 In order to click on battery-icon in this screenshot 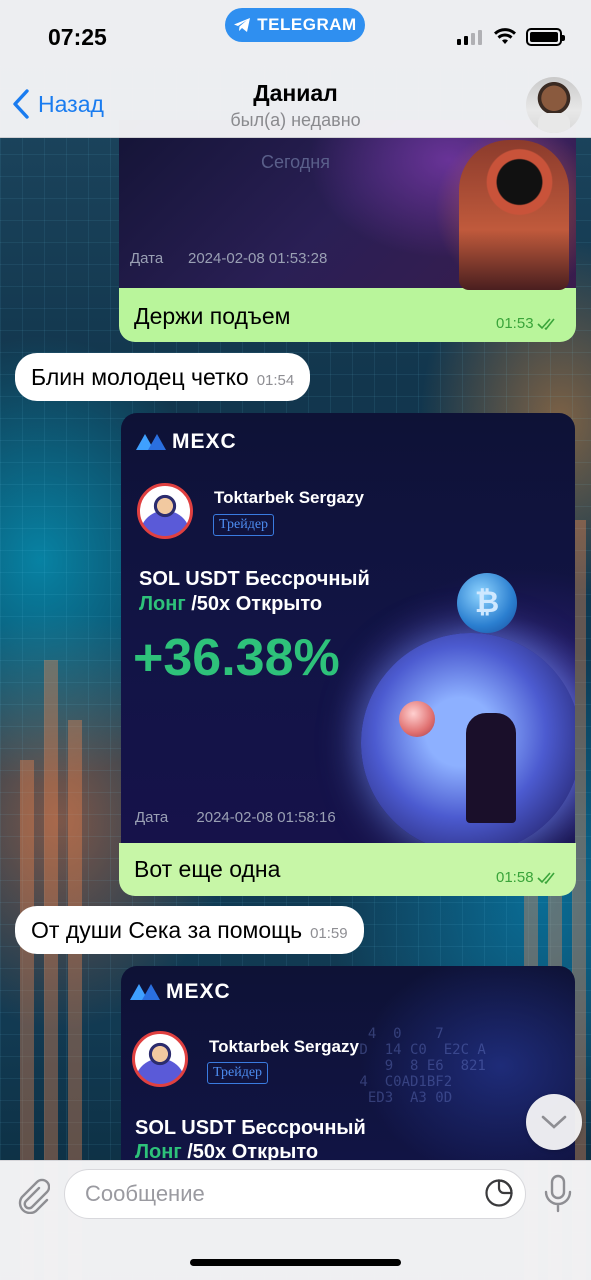, I will do `click(545, 37)`.